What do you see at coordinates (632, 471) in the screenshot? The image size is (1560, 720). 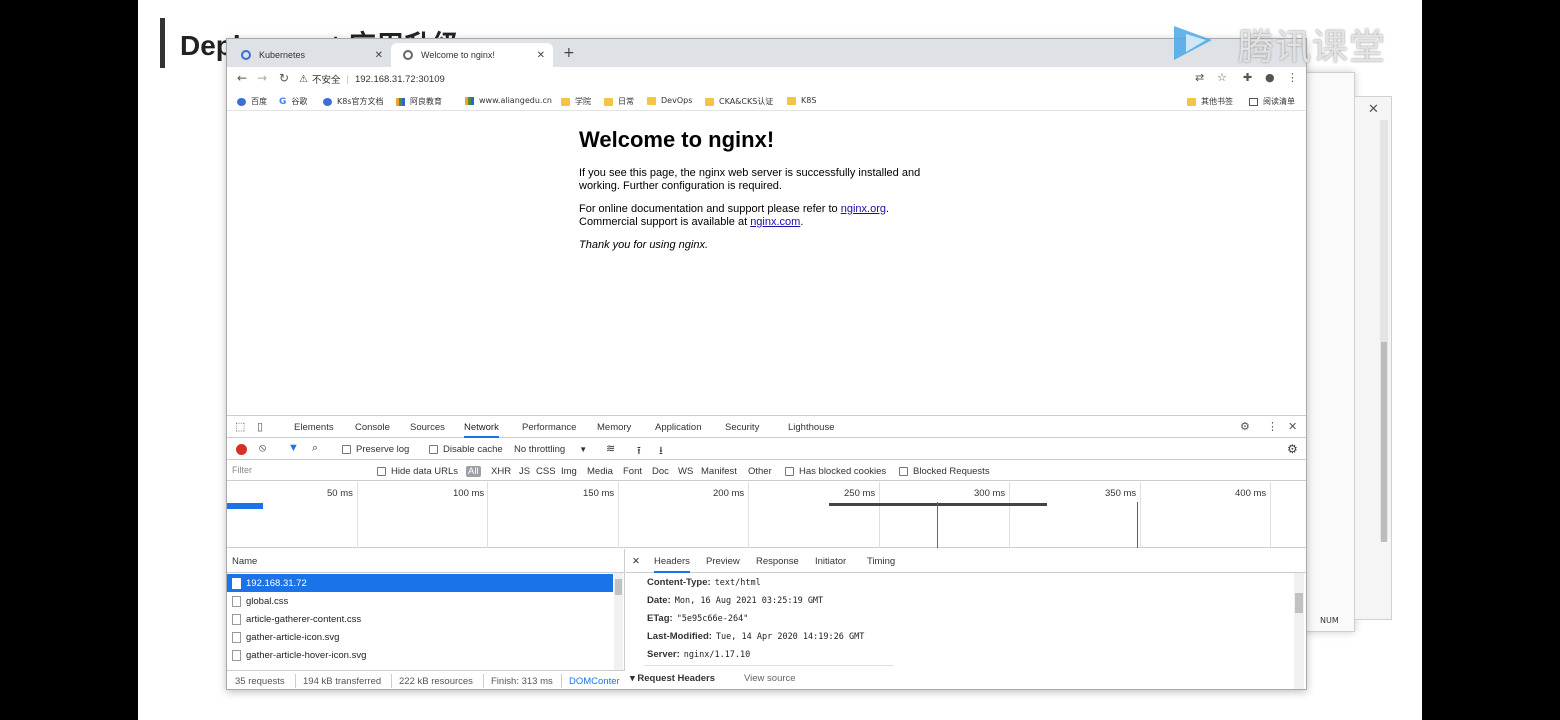 I see `filter-type-font: Font` at bounding box center [632, 471].